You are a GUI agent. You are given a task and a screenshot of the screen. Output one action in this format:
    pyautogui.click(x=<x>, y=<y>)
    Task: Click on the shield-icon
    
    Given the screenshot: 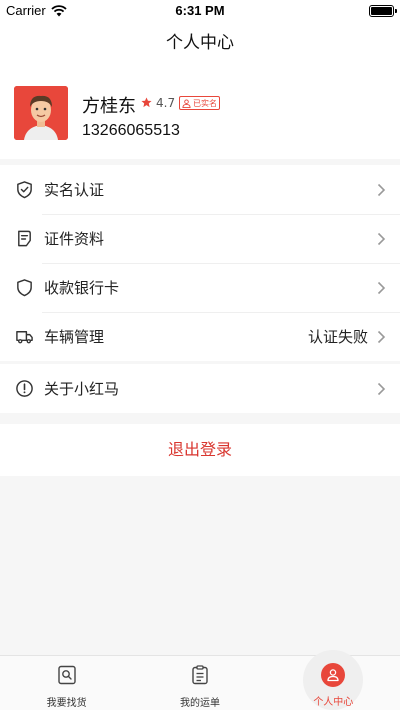 What is the action you would take?
    pyautogui.click(x=24, y=288)
    